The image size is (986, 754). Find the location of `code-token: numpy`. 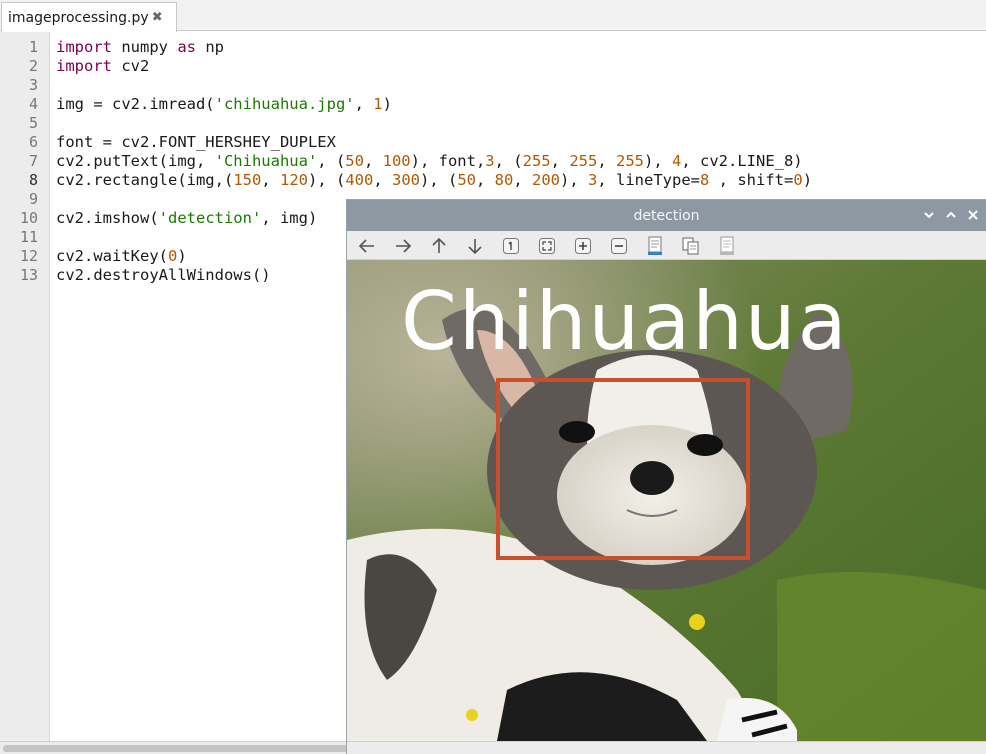

code-token: numpy is located at coordinates (145, 47).